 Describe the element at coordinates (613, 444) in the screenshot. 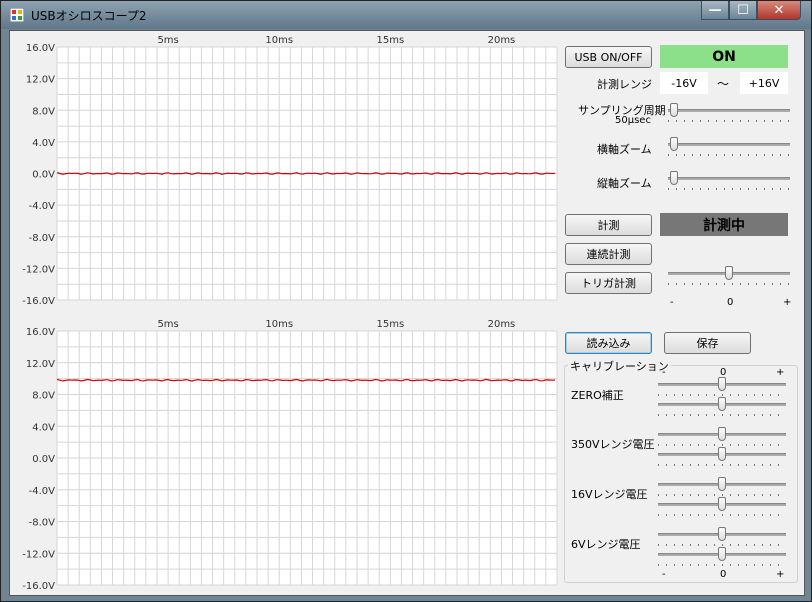

I see `range350-voltage-label: 350Vレンジ電圧` at that location.